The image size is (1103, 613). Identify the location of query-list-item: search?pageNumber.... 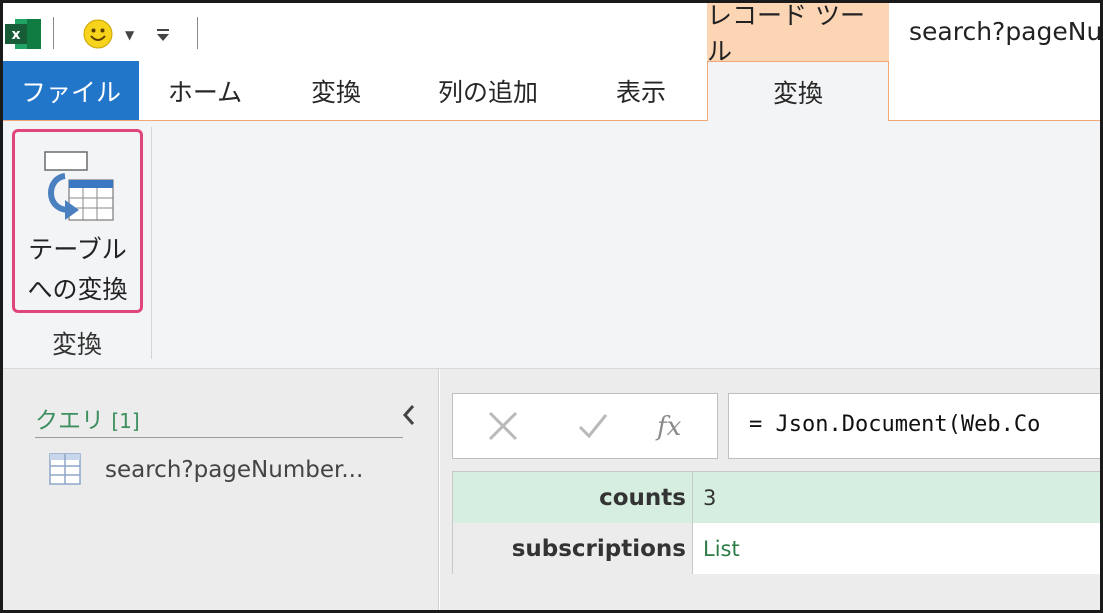
(234, 470).